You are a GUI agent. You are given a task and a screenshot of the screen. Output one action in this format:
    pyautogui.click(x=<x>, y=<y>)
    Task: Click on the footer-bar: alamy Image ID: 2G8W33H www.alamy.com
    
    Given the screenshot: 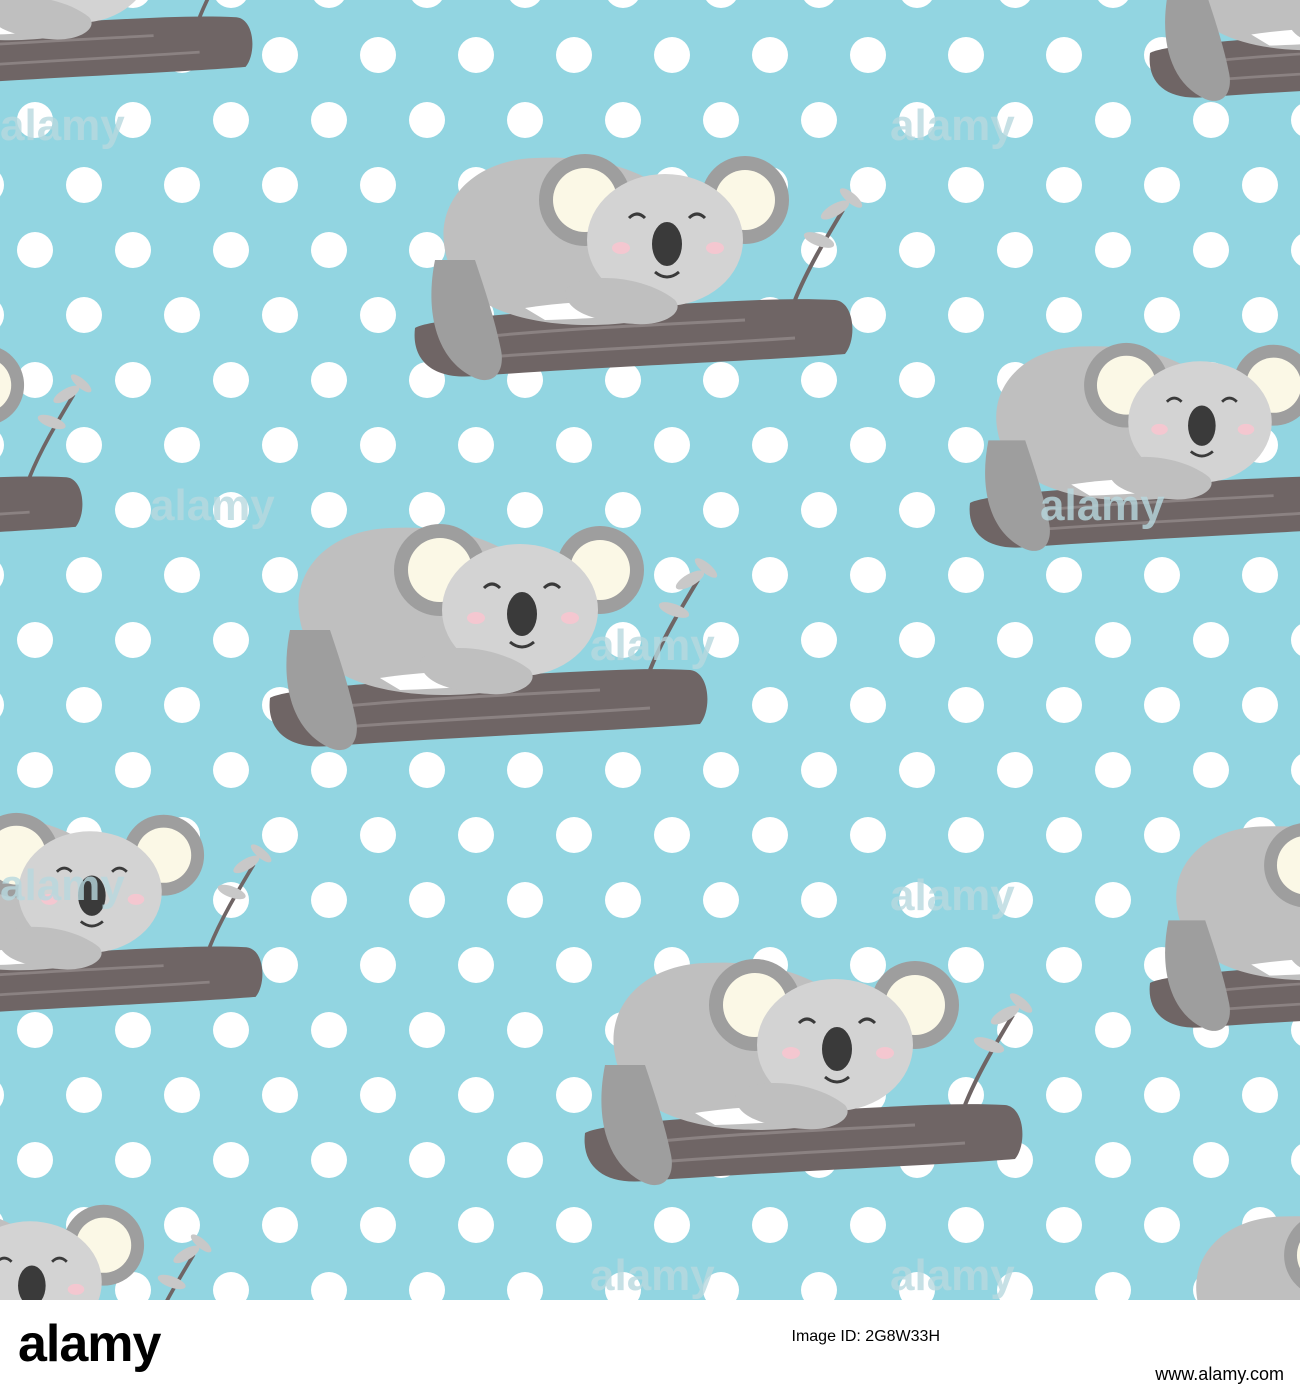 What is the action you would take?
    pyautogui.click(x=650, y=1345)
    